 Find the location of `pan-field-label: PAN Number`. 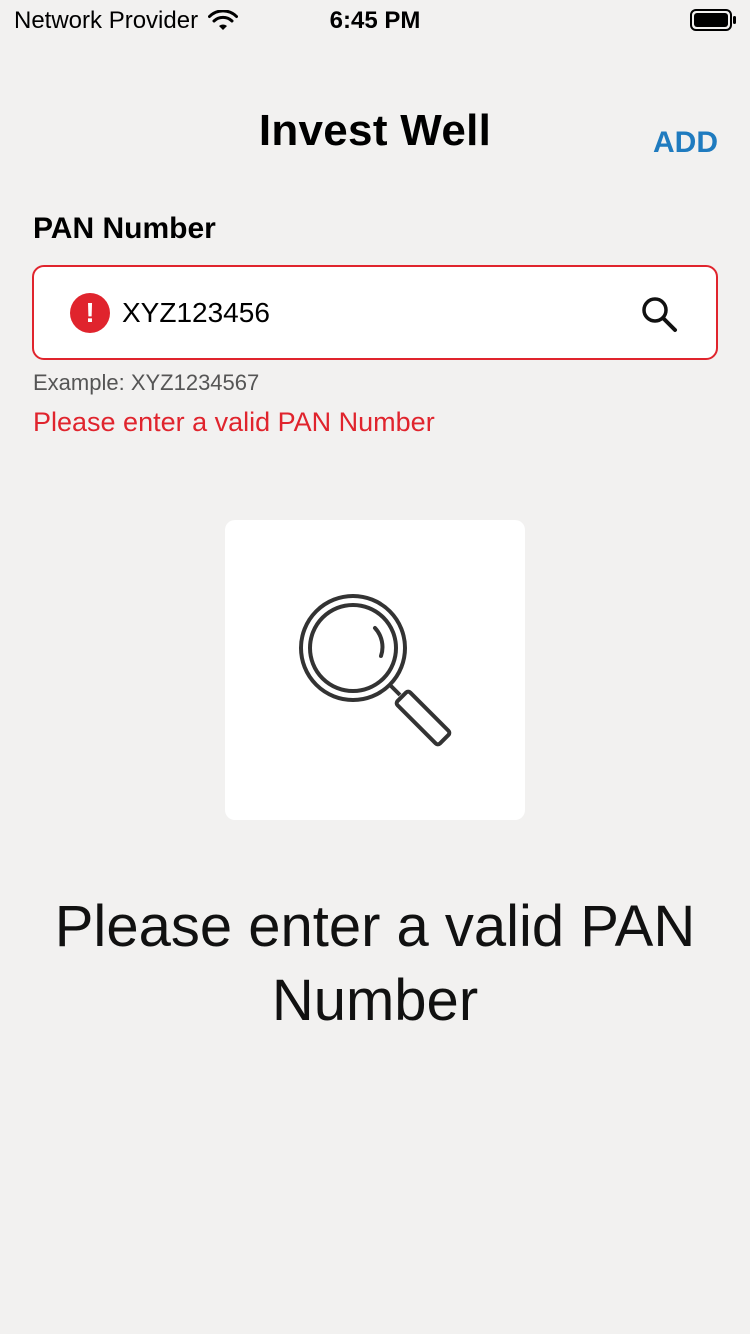

pan-field-label: PAN Number is located at coordinates (124, 228).